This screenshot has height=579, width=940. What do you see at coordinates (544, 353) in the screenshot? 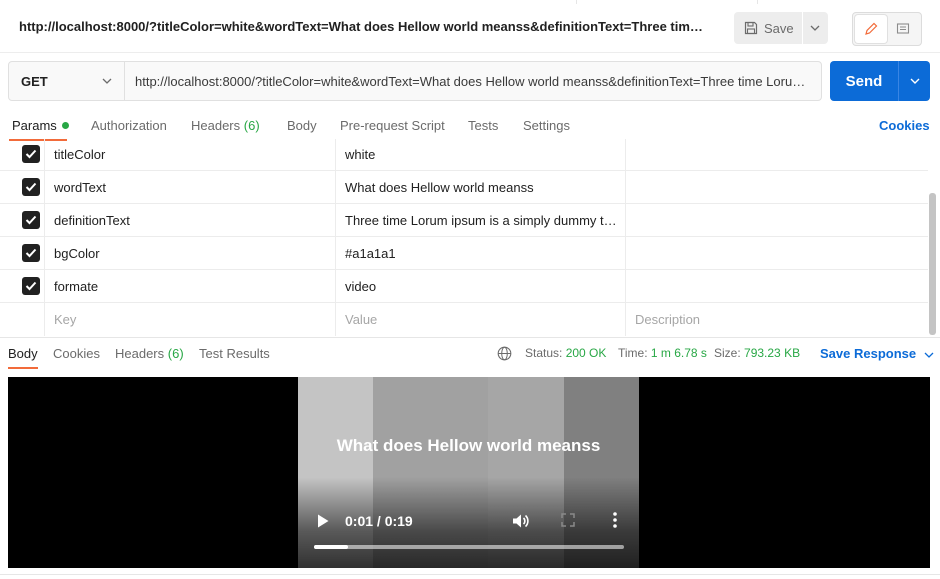
I see `status-label: Status:` at bounding box center [544, 353].